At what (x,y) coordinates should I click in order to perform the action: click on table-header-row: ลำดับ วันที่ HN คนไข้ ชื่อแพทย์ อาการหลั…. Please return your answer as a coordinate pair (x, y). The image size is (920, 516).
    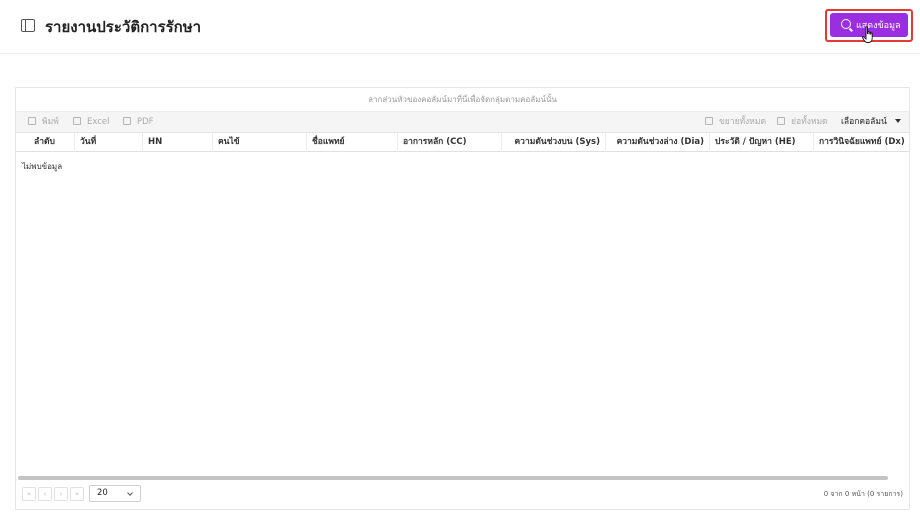
    Looking at the image, I should click on (462, 142).